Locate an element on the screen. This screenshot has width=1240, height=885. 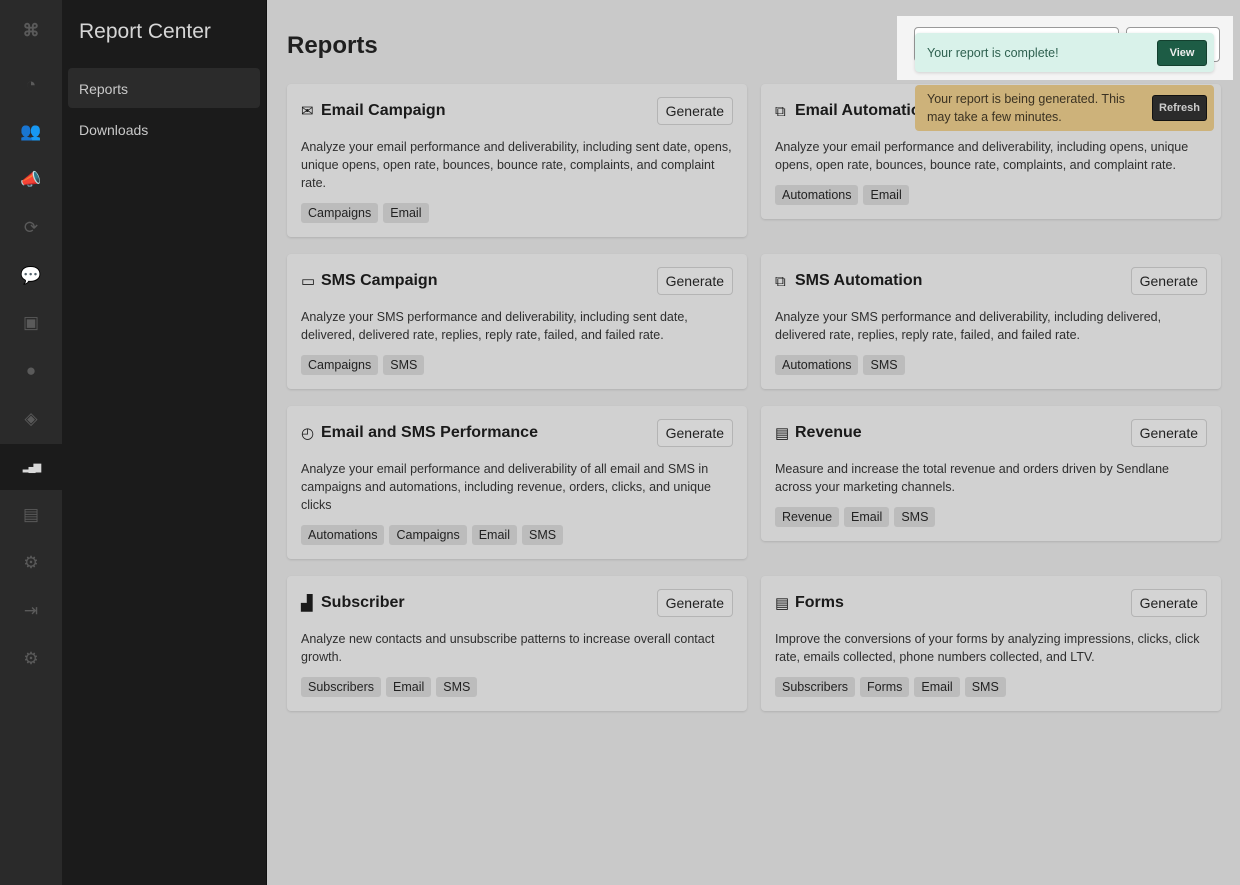
view-button: View is located at coordinates (1182, 52).